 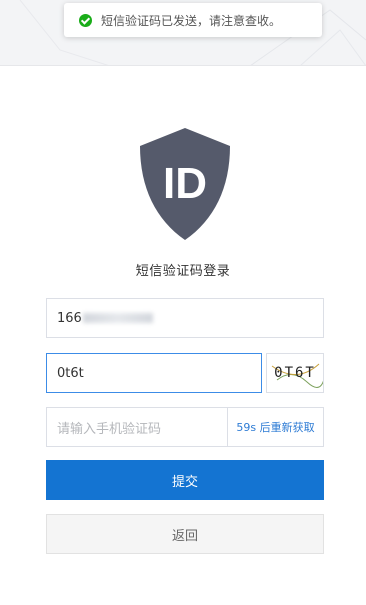 What do you see at coordinates (70, 373) in the screenshot?
I see `captcha-input-value: 0t6t` at bounding box center [70, 373].